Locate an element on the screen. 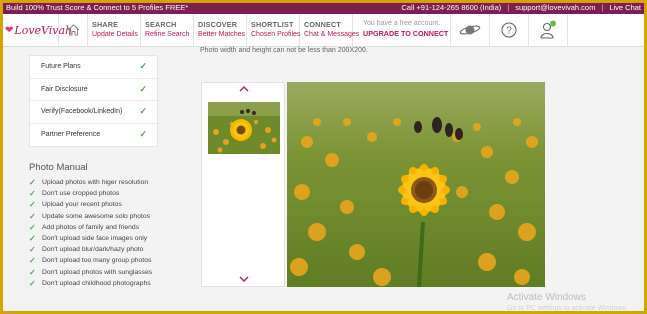 Image resolution: width=647 pixels, height=314 pixels. menu-item-partner-preference: Partner Preference ✓ is located at coordinates (93, 135).